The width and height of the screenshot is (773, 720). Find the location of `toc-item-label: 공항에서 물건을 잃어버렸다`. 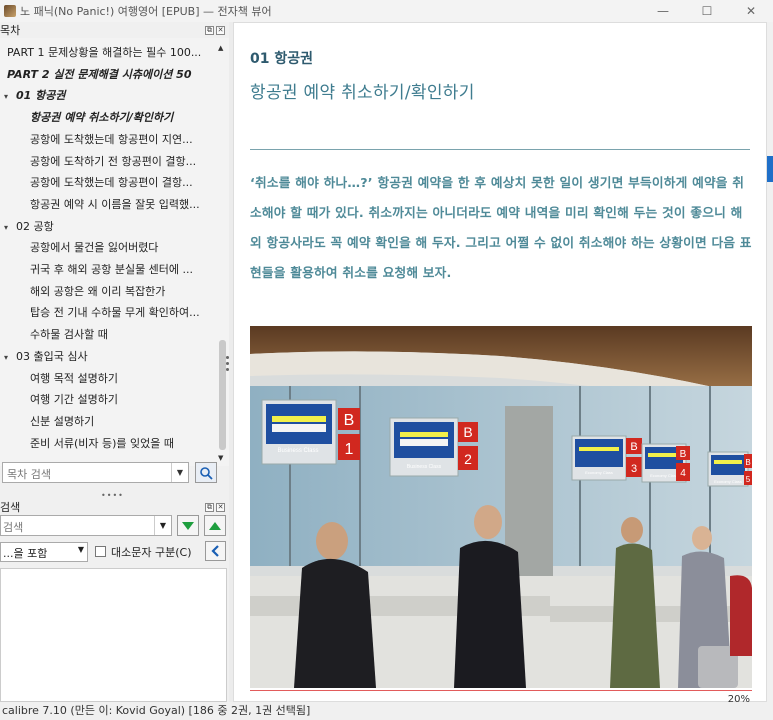

toc-item-label: 공항에서 물건을 잃어버렸다 is located at coordinates (94, 248).